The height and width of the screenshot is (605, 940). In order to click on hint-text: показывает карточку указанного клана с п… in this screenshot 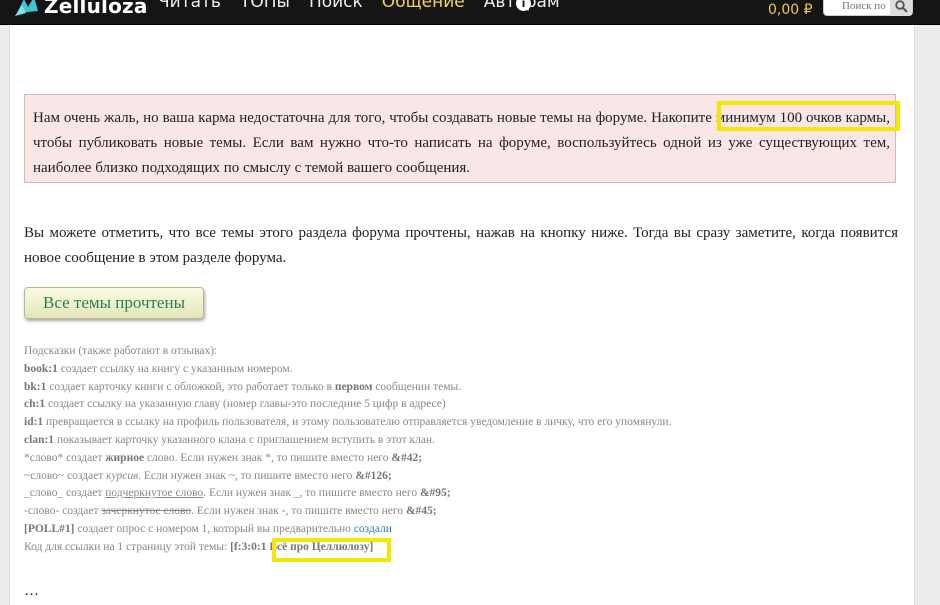, I will do `click(245, 439)`.